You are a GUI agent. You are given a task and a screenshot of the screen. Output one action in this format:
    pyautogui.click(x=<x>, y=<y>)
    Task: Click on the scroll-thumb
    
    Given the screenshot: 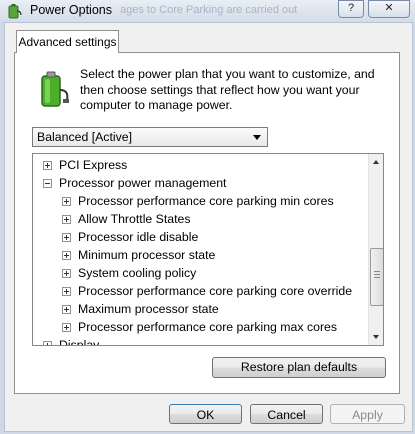 What is the action you would take?
    pyautogui.click(x=376, y=277)
    